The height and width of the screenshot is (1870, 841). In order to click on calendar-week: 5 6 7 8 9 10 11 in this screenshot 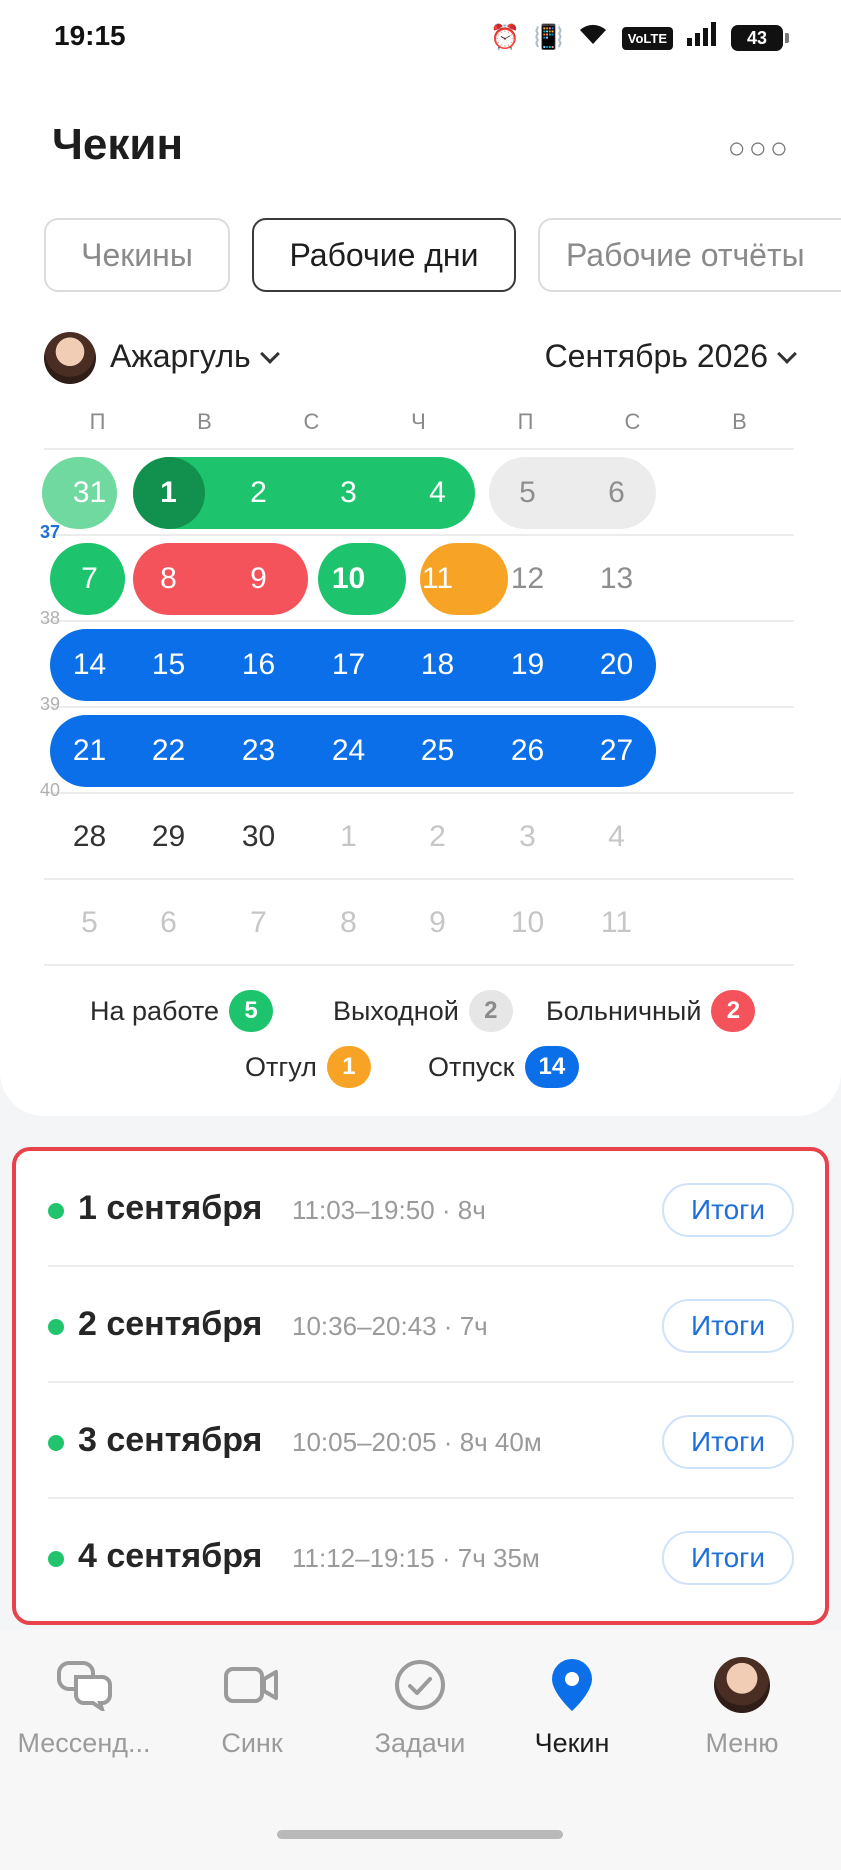, I will do `click(419, 923)`.